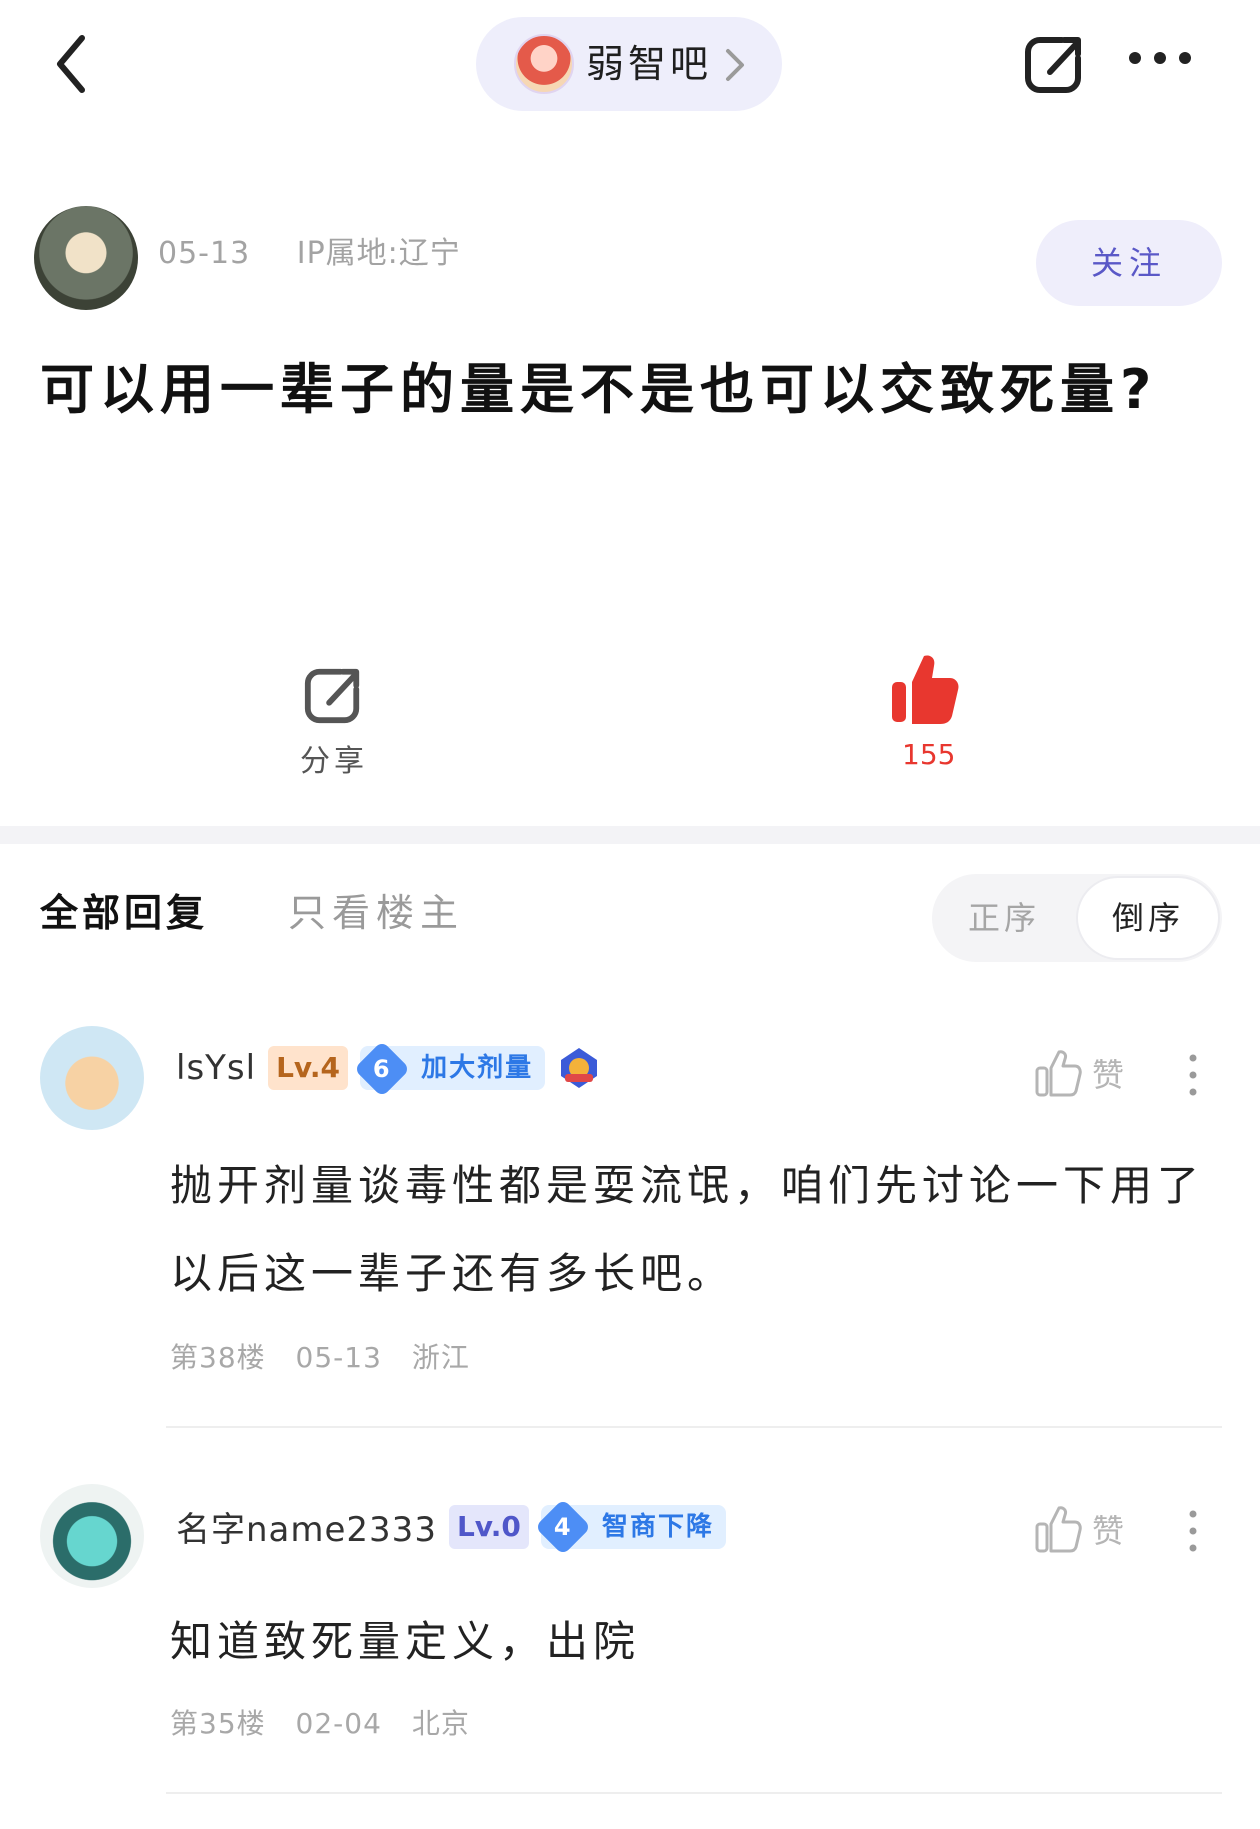 This screenshot has height=1829, width=1260. I want to click on level-badge: Lv.0, so click(488, 1526).